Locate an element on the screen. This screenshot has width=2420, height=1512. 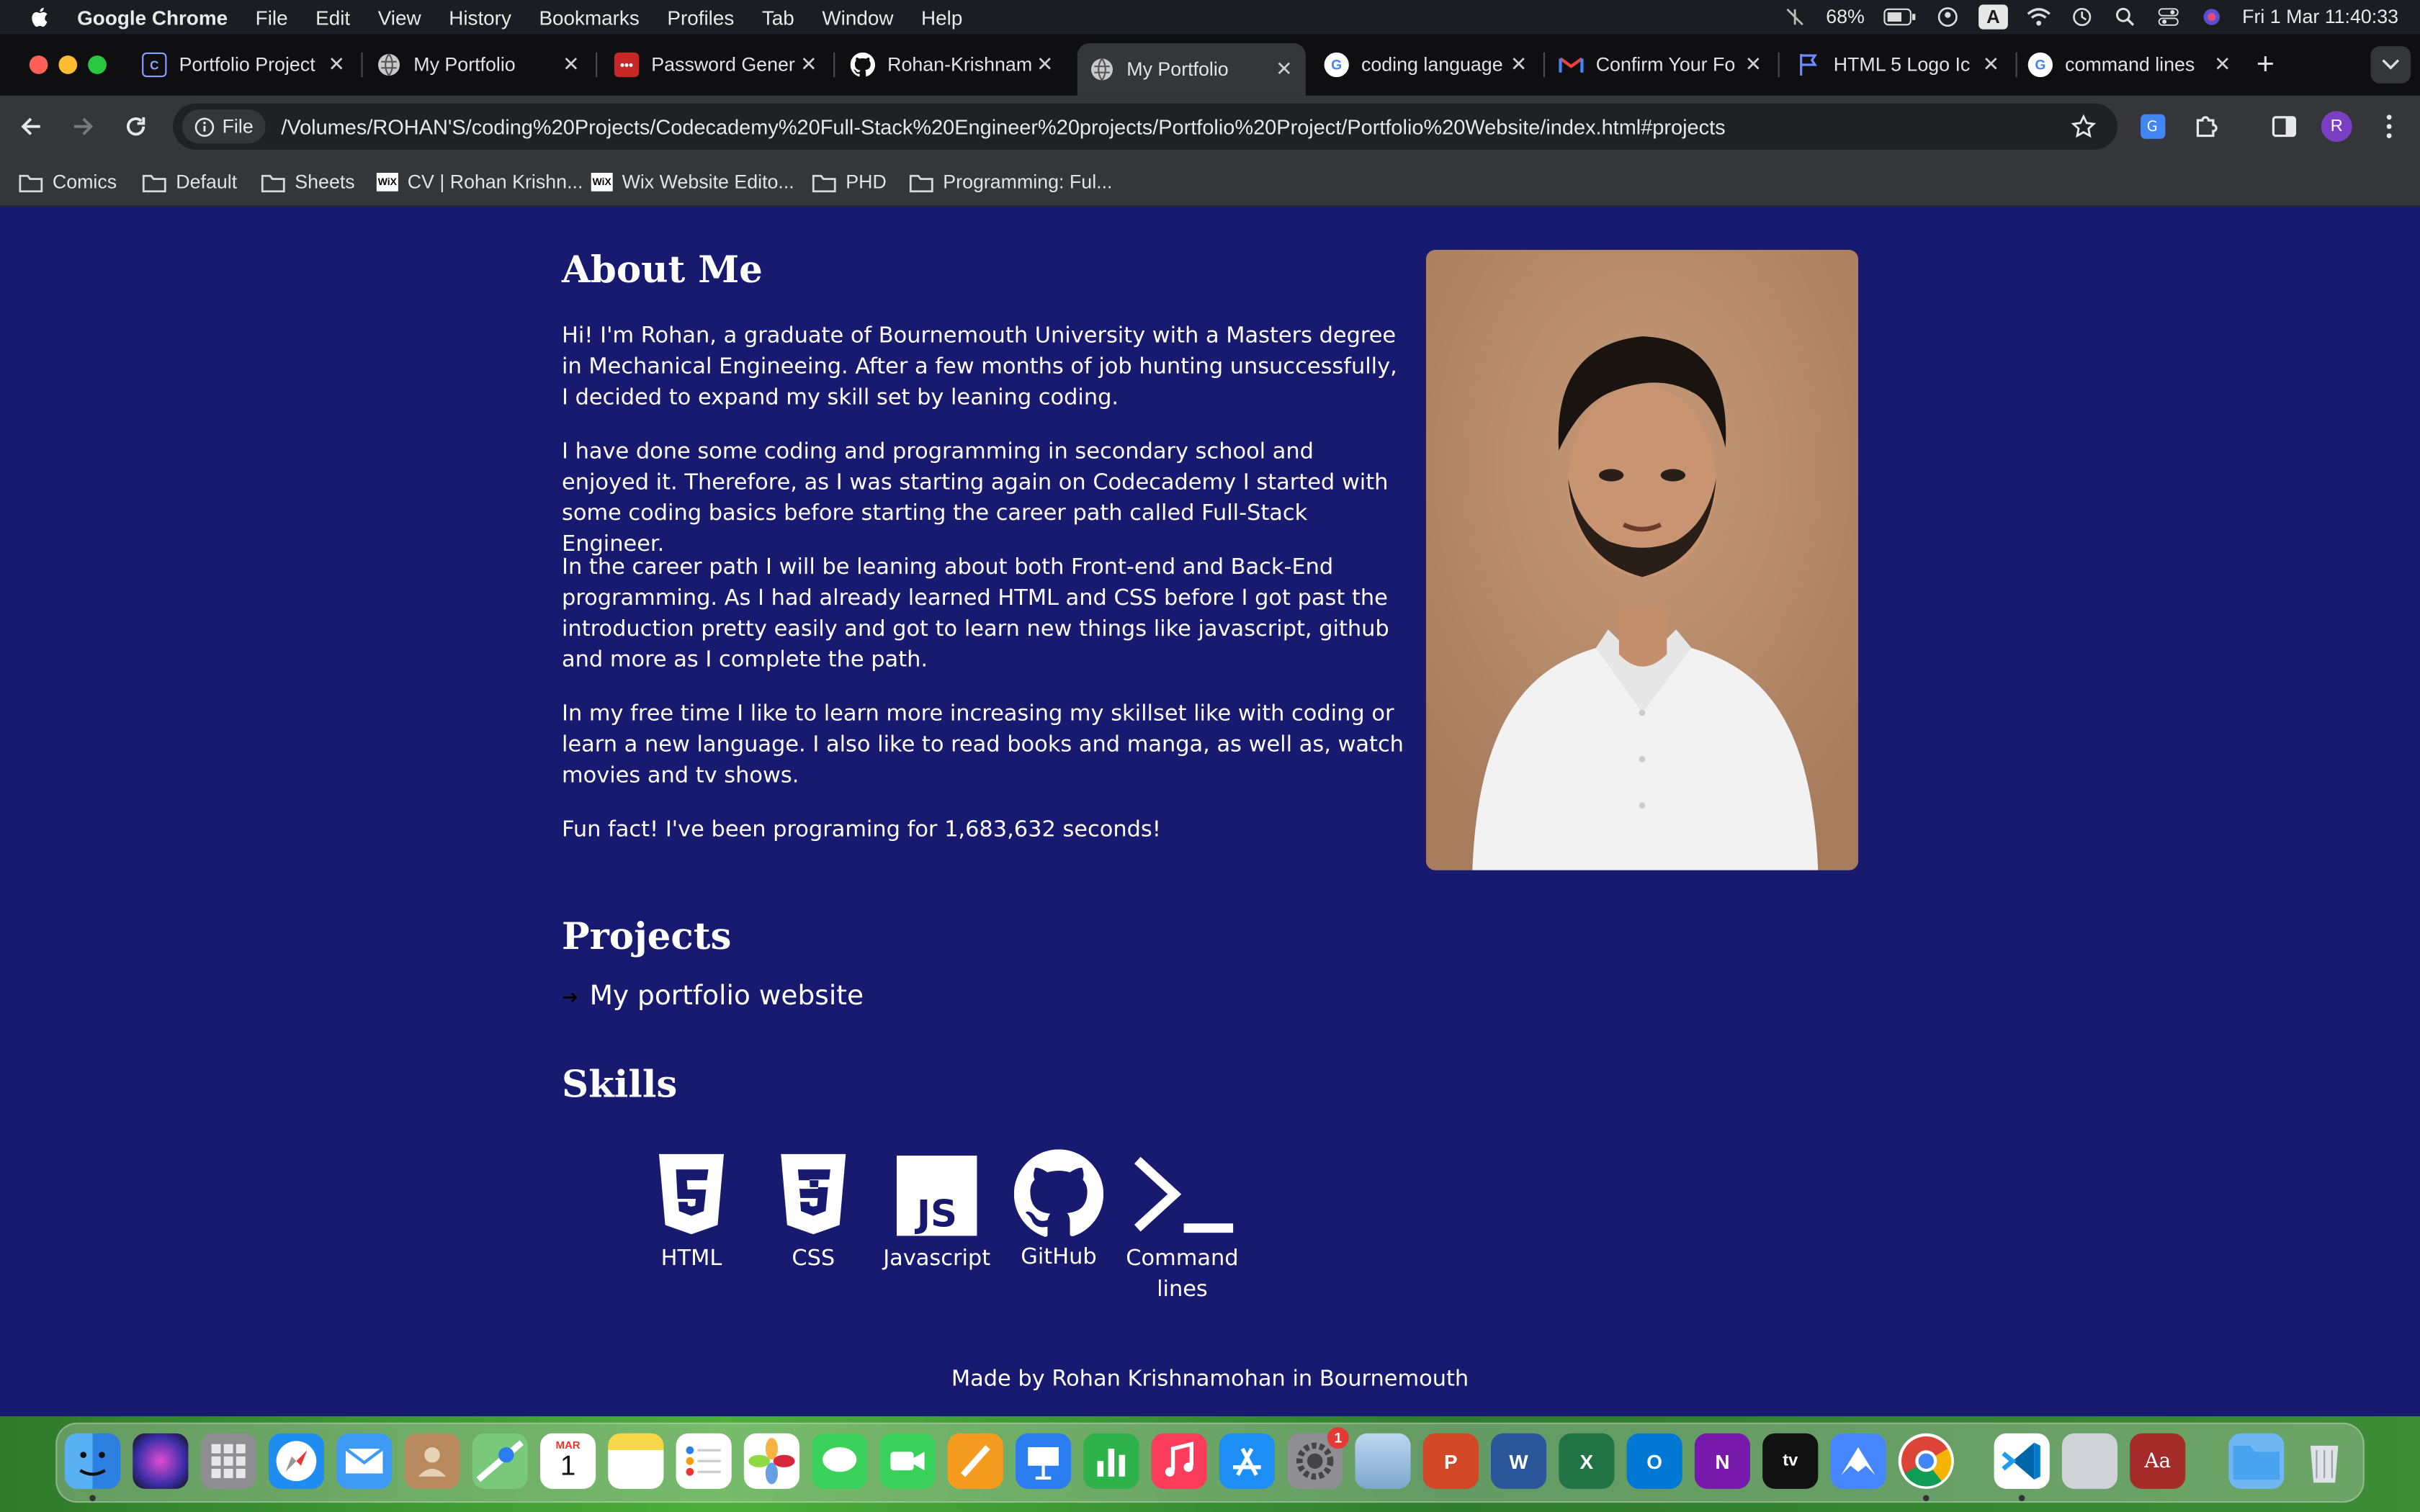
dock-messages is located at coordinates (840, 1461).